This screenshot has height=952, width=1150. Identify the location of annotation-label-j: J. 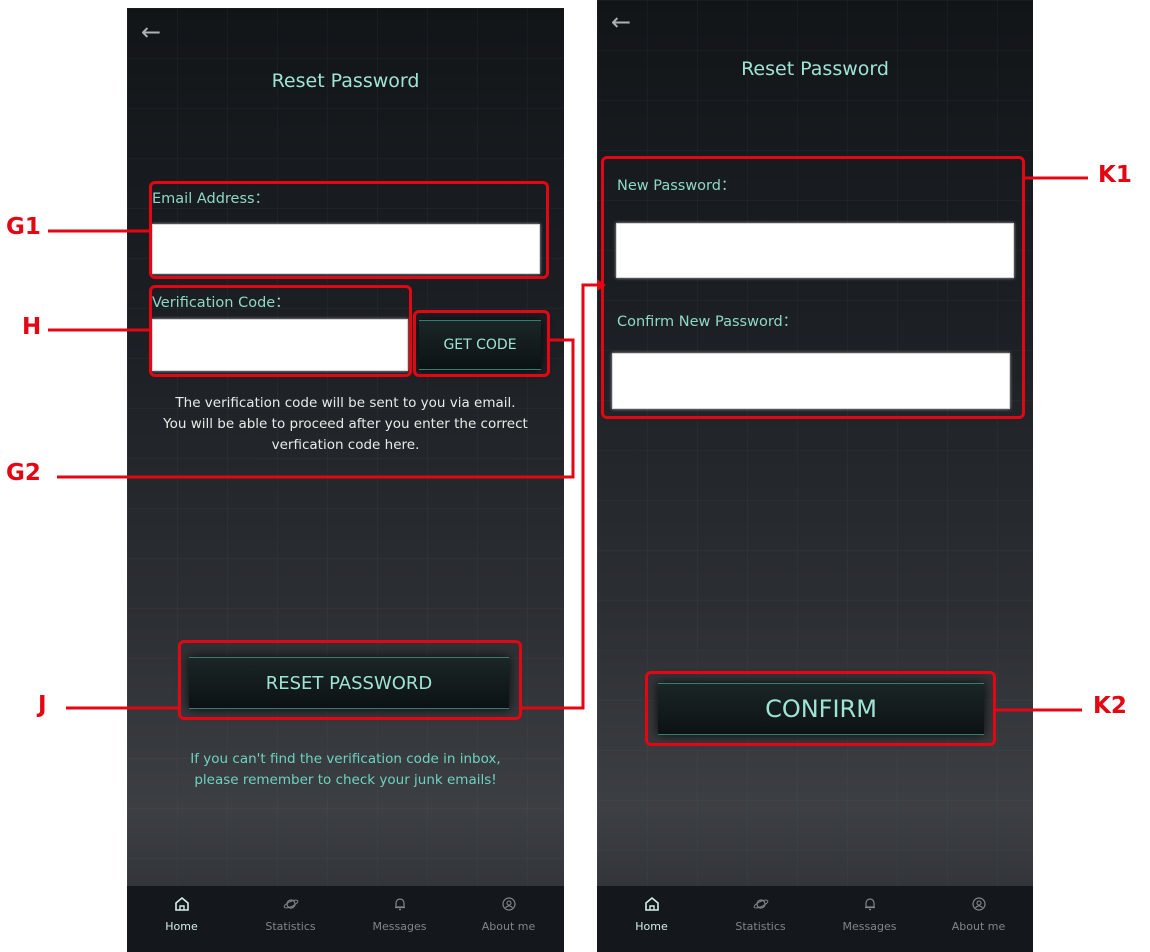
(42, 705).